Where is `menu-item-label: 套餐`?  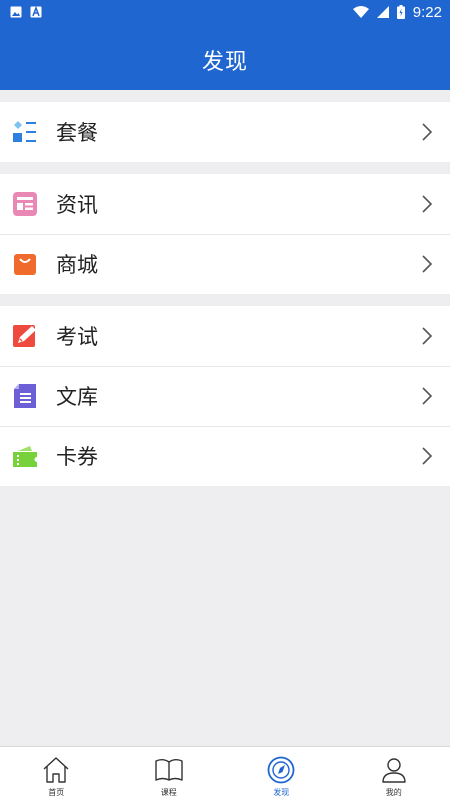 menu-item-label: 套餐 is located at coordinates (77, 133).